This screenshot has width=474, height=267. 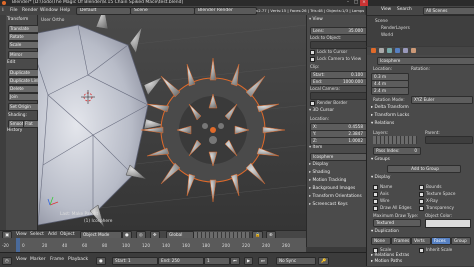 What do you see at coordinates (14, 130) in the screenshot?
I see `history-panel-header: History` at bounding box center [14, 130].